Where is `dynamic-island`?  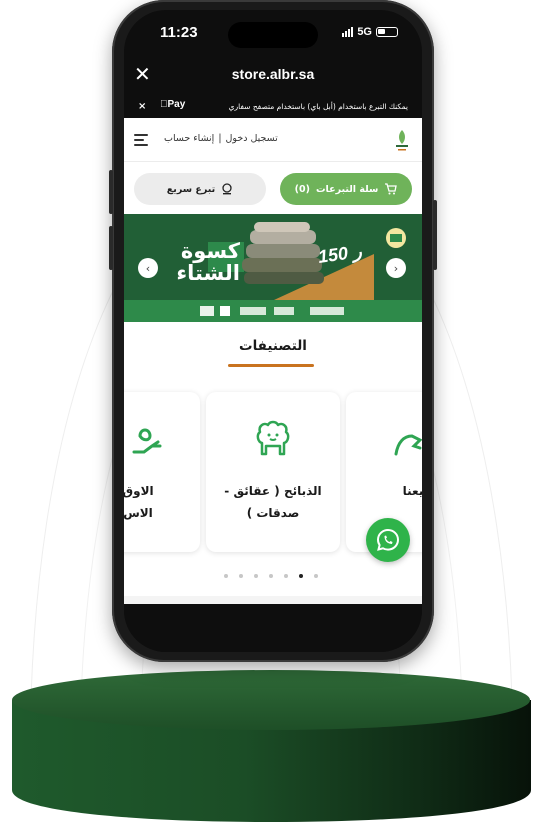
dynamic-island is located at coordinates (273, 35).